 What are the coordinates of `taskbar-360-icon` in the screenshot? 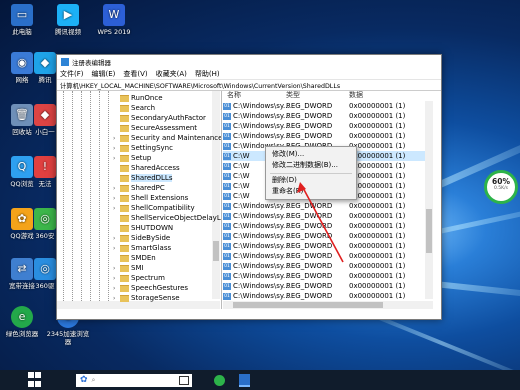 It's located at (219, 380).